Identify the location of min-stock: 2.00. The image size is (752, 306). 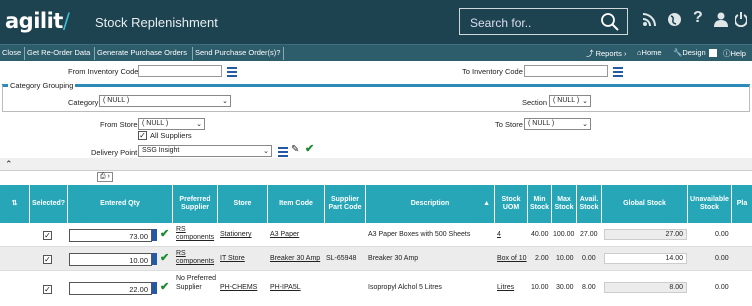
(542, 258).